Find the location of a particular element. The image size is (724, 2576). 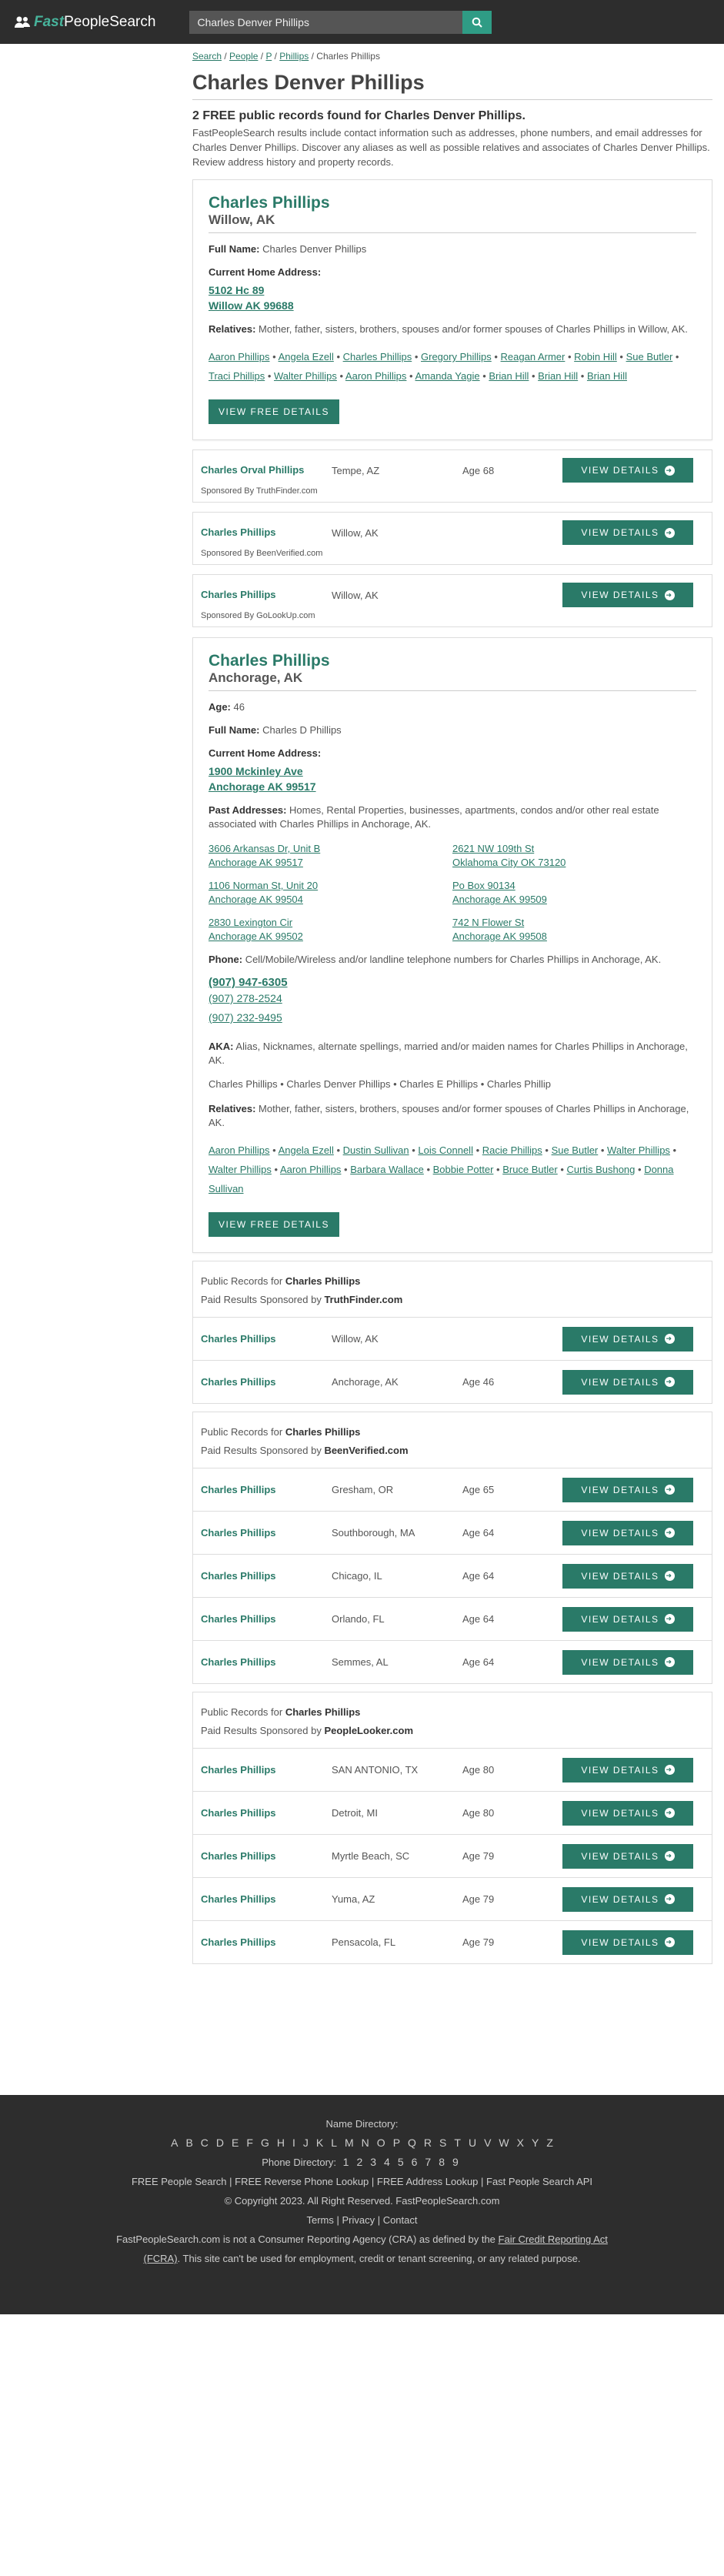

past-address: 742 N Flower St Anchorage AK 99508 is located at coordinates (574, 930).